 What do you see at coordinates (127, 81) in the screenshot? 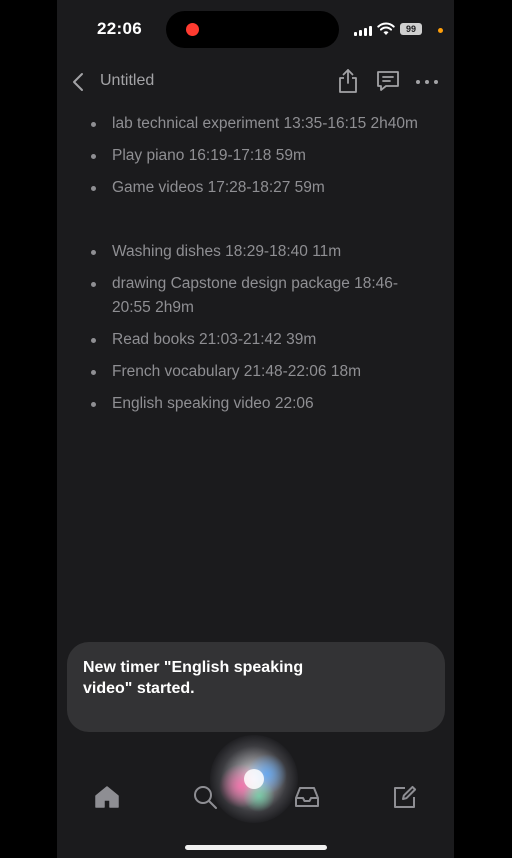
I see `page-title: Untitled` at bounding box center [127, 81].